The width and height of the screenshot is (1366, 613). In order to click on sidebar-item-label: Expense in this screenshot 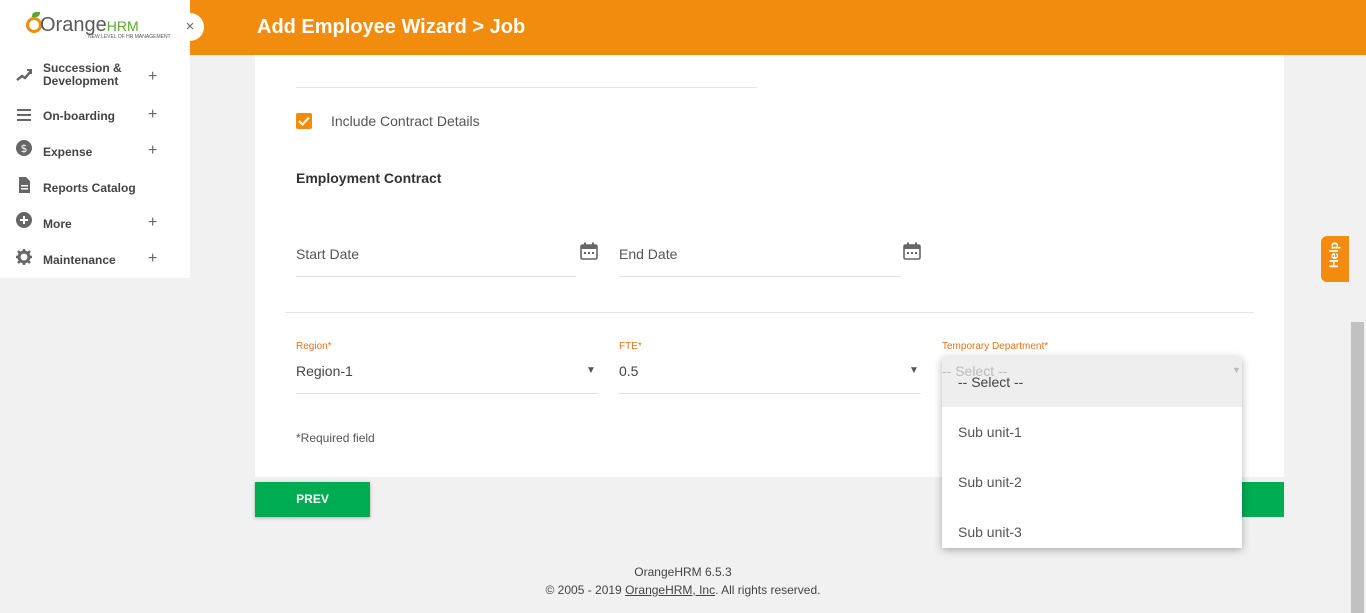, I will do `click(68, 152)`.